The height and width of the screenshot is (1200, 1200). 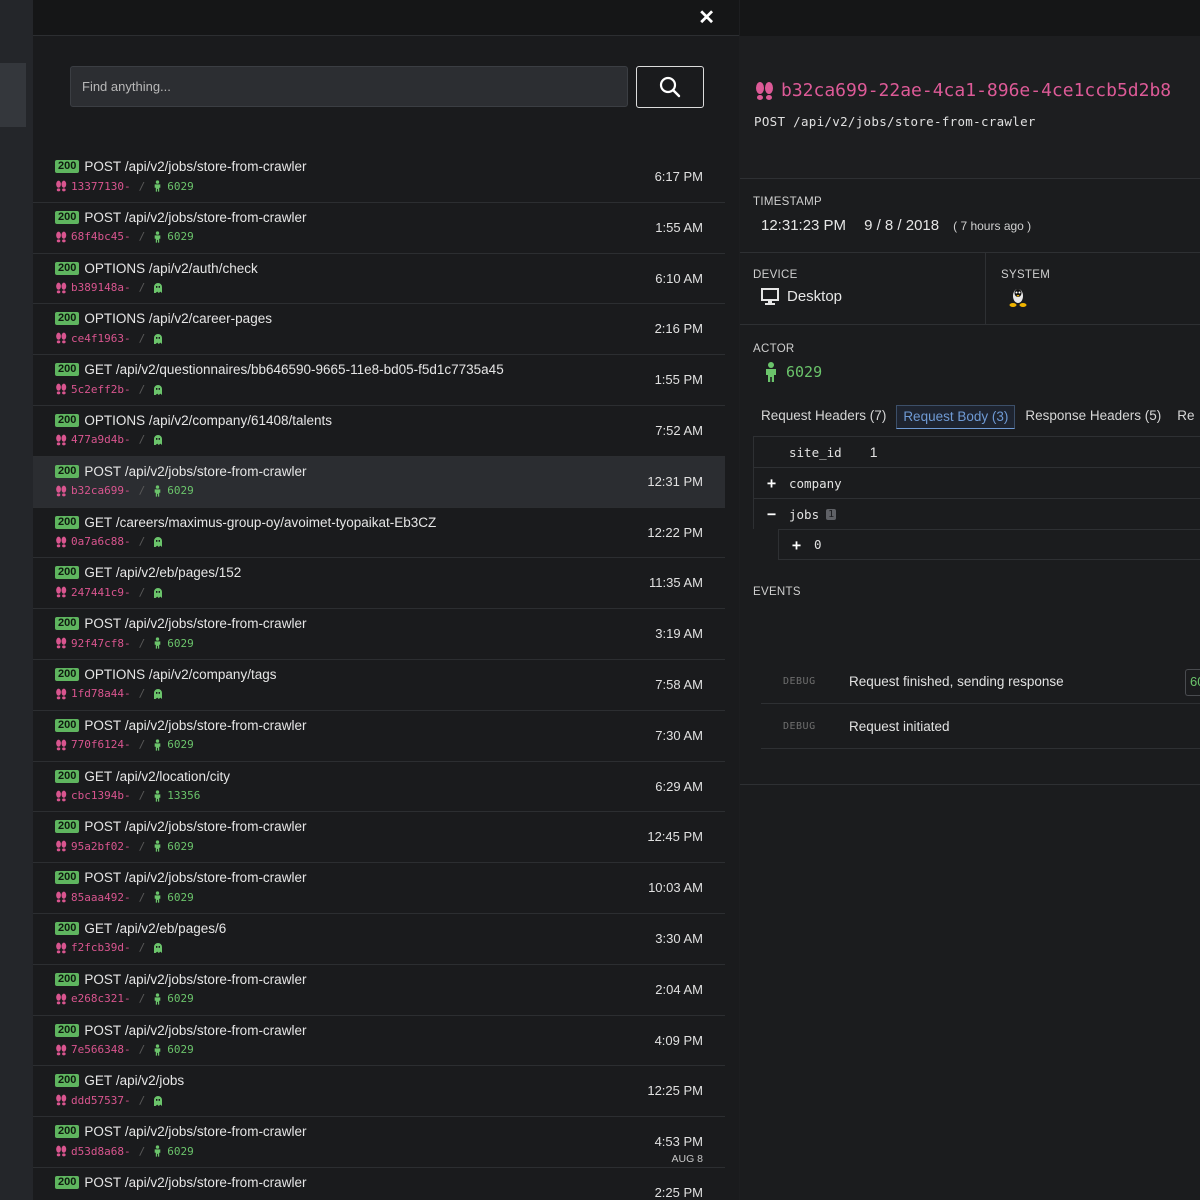 What do you see at coordinates (678, 380) in the screenshot?
I see `time-value: 1:55 PM` at bounding box center [678, 380].